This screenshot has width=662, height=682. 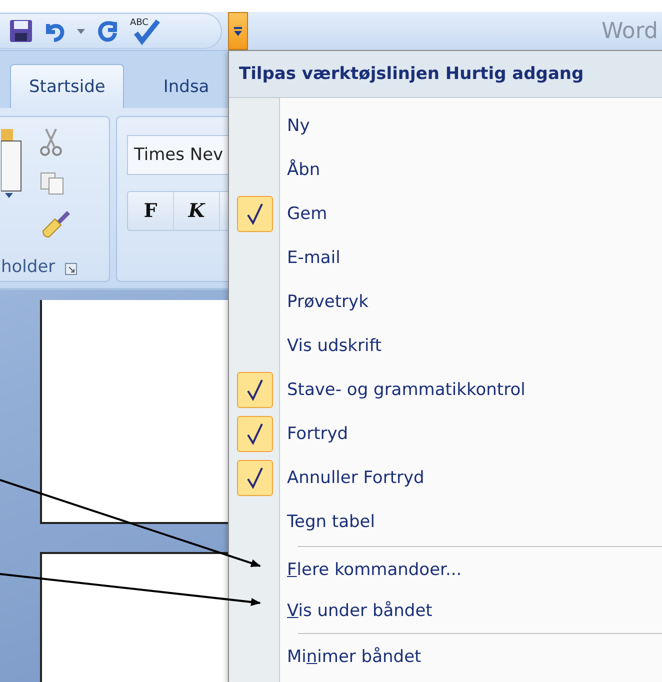 I want to click on customize-toolbar-button, so click(x=238, y=31).